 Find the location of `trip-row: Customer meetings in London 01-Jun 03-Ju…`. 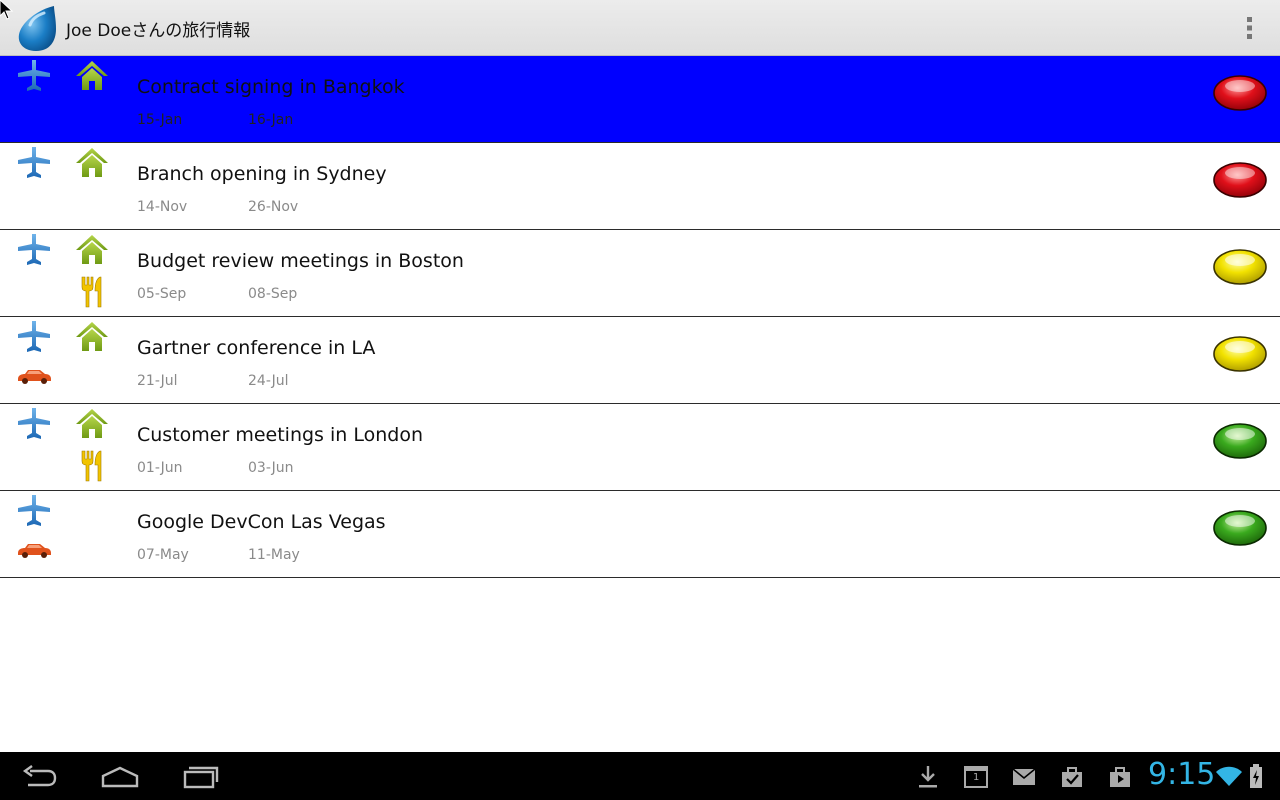

trip-row: Customer meetings in London 01-Jun 03-Ju… is located at coordinates (640, 447).